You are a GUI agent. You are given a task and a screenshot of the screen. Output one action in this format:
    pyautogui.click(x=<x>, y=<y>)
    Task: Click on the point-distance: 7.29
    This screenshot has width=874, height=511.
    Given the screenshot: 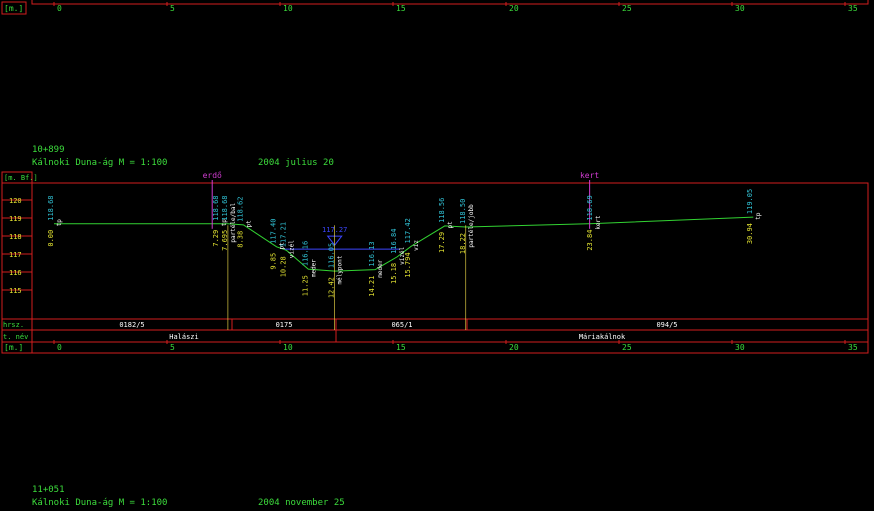 What is the action you would take?
    pyautogui.click(x=216, y=238)
    